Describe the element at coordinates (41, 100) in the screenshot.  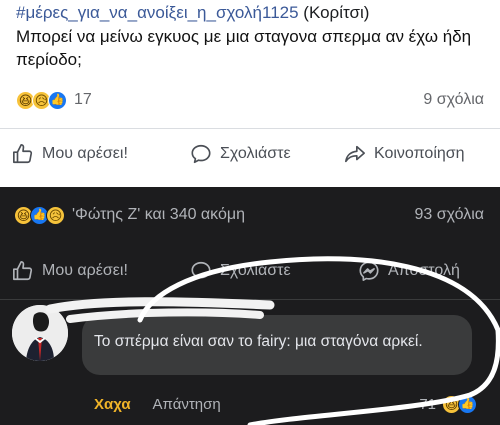
I see `reaction-icons: 😆 😥 👍` at that location.